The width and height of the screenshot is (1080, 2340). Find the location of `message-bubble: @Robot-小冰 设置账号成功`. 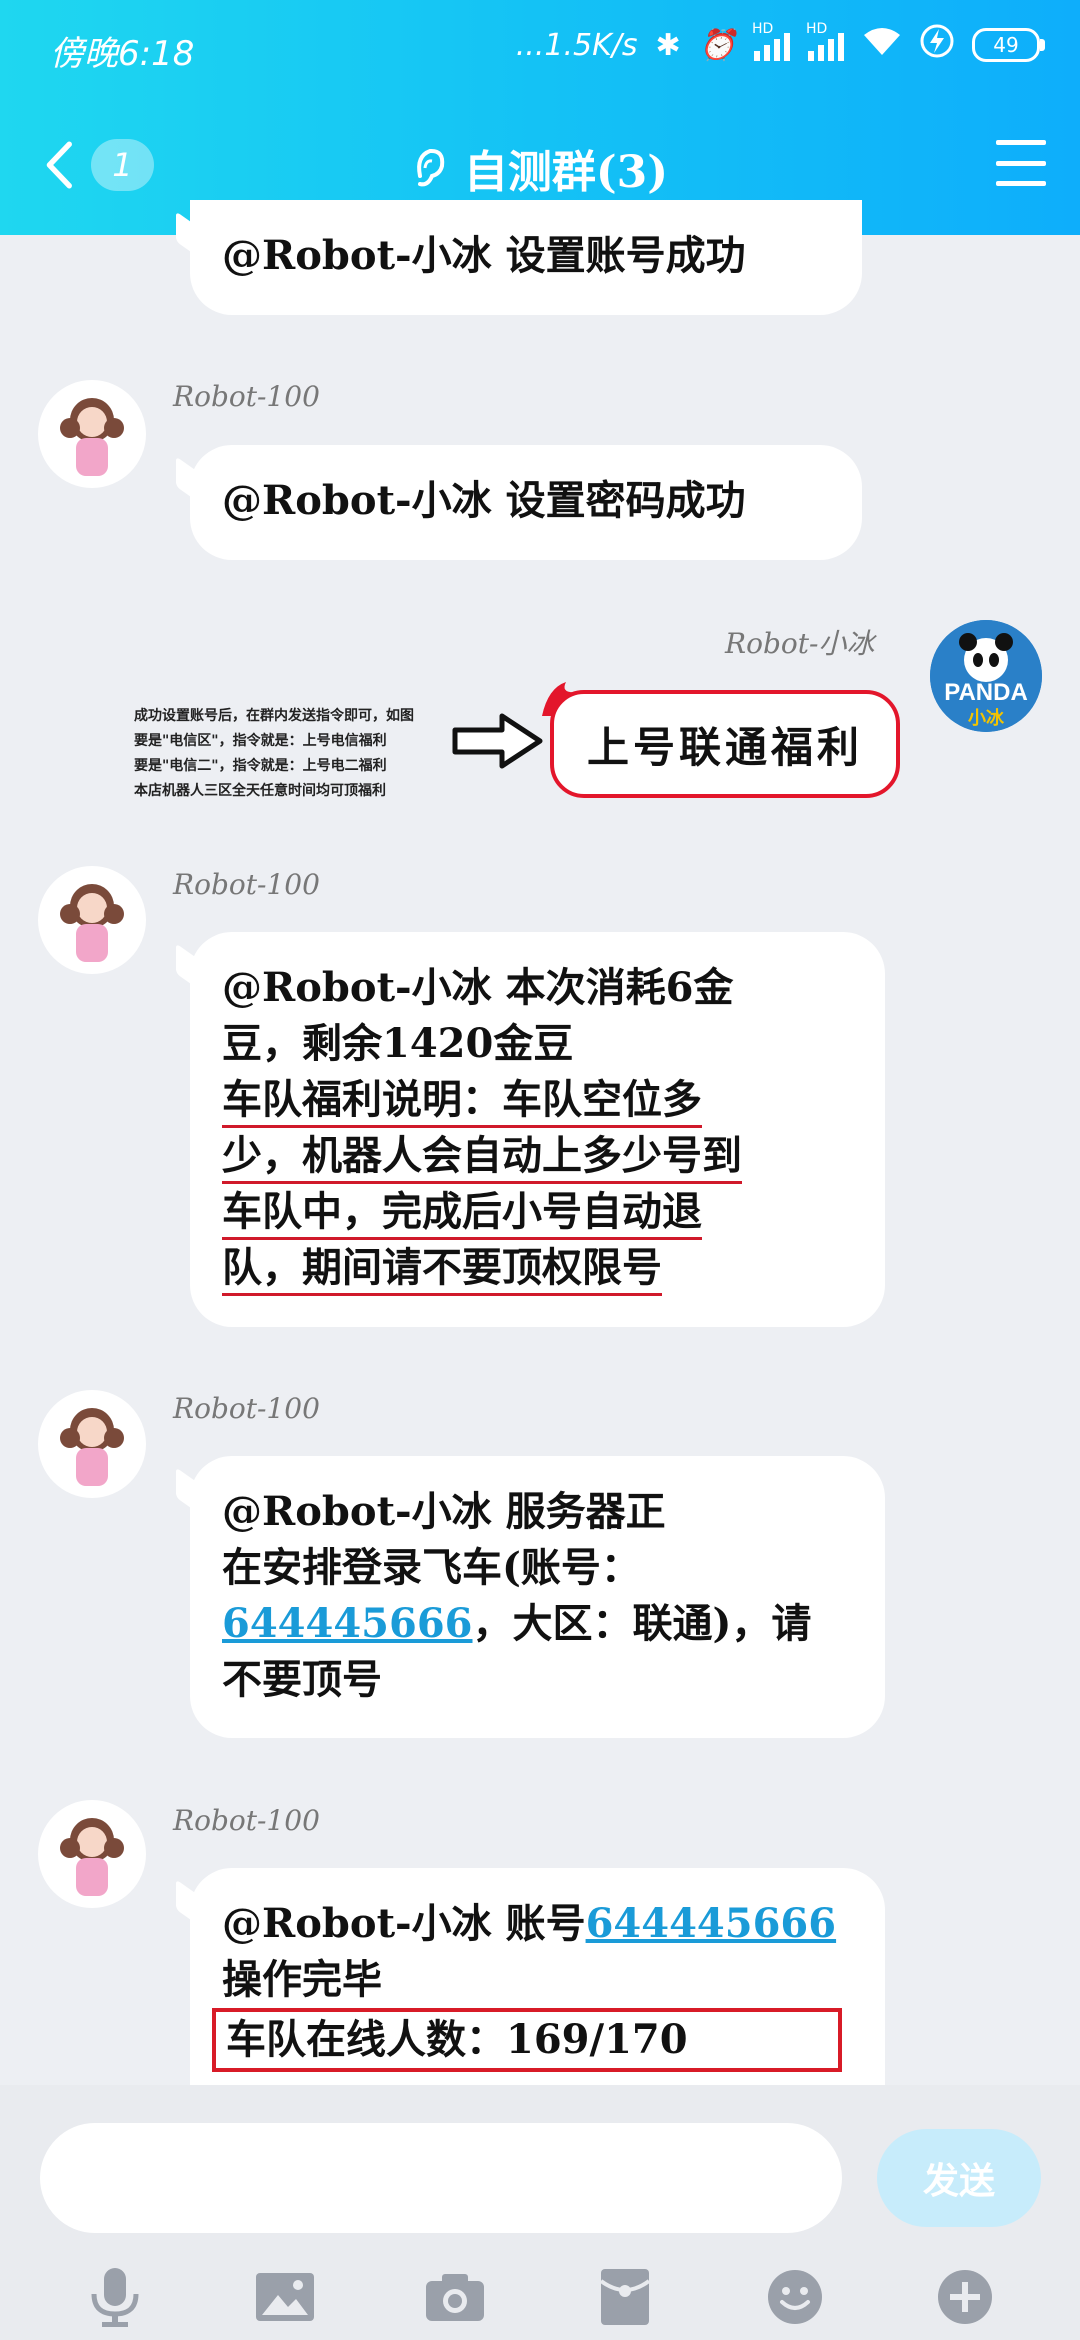

message-bubble: @Robot-小冰 设置账号成功 is located at coordinates (526, 257).